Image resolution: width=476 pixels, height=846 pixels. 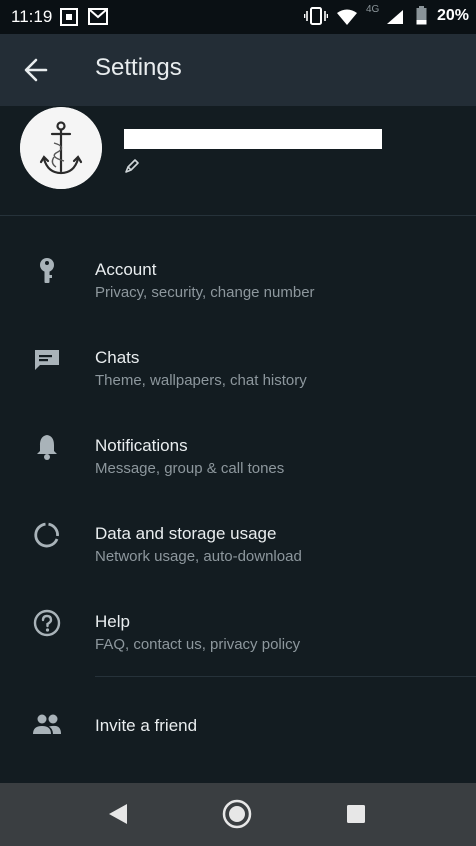 I want to click on nav-back-icon, so click(x=118, y=814).